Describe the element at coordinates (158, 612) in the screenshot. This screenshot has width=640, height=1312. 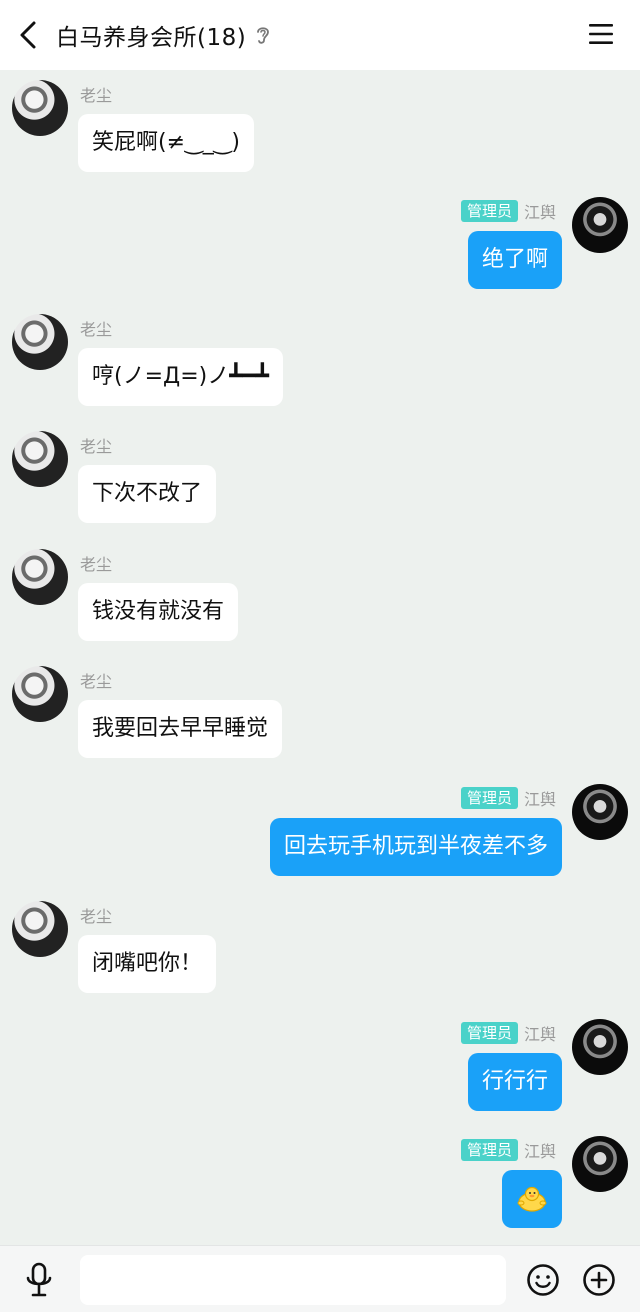
I see `message-bubble: 钱没有就没有` at that location.